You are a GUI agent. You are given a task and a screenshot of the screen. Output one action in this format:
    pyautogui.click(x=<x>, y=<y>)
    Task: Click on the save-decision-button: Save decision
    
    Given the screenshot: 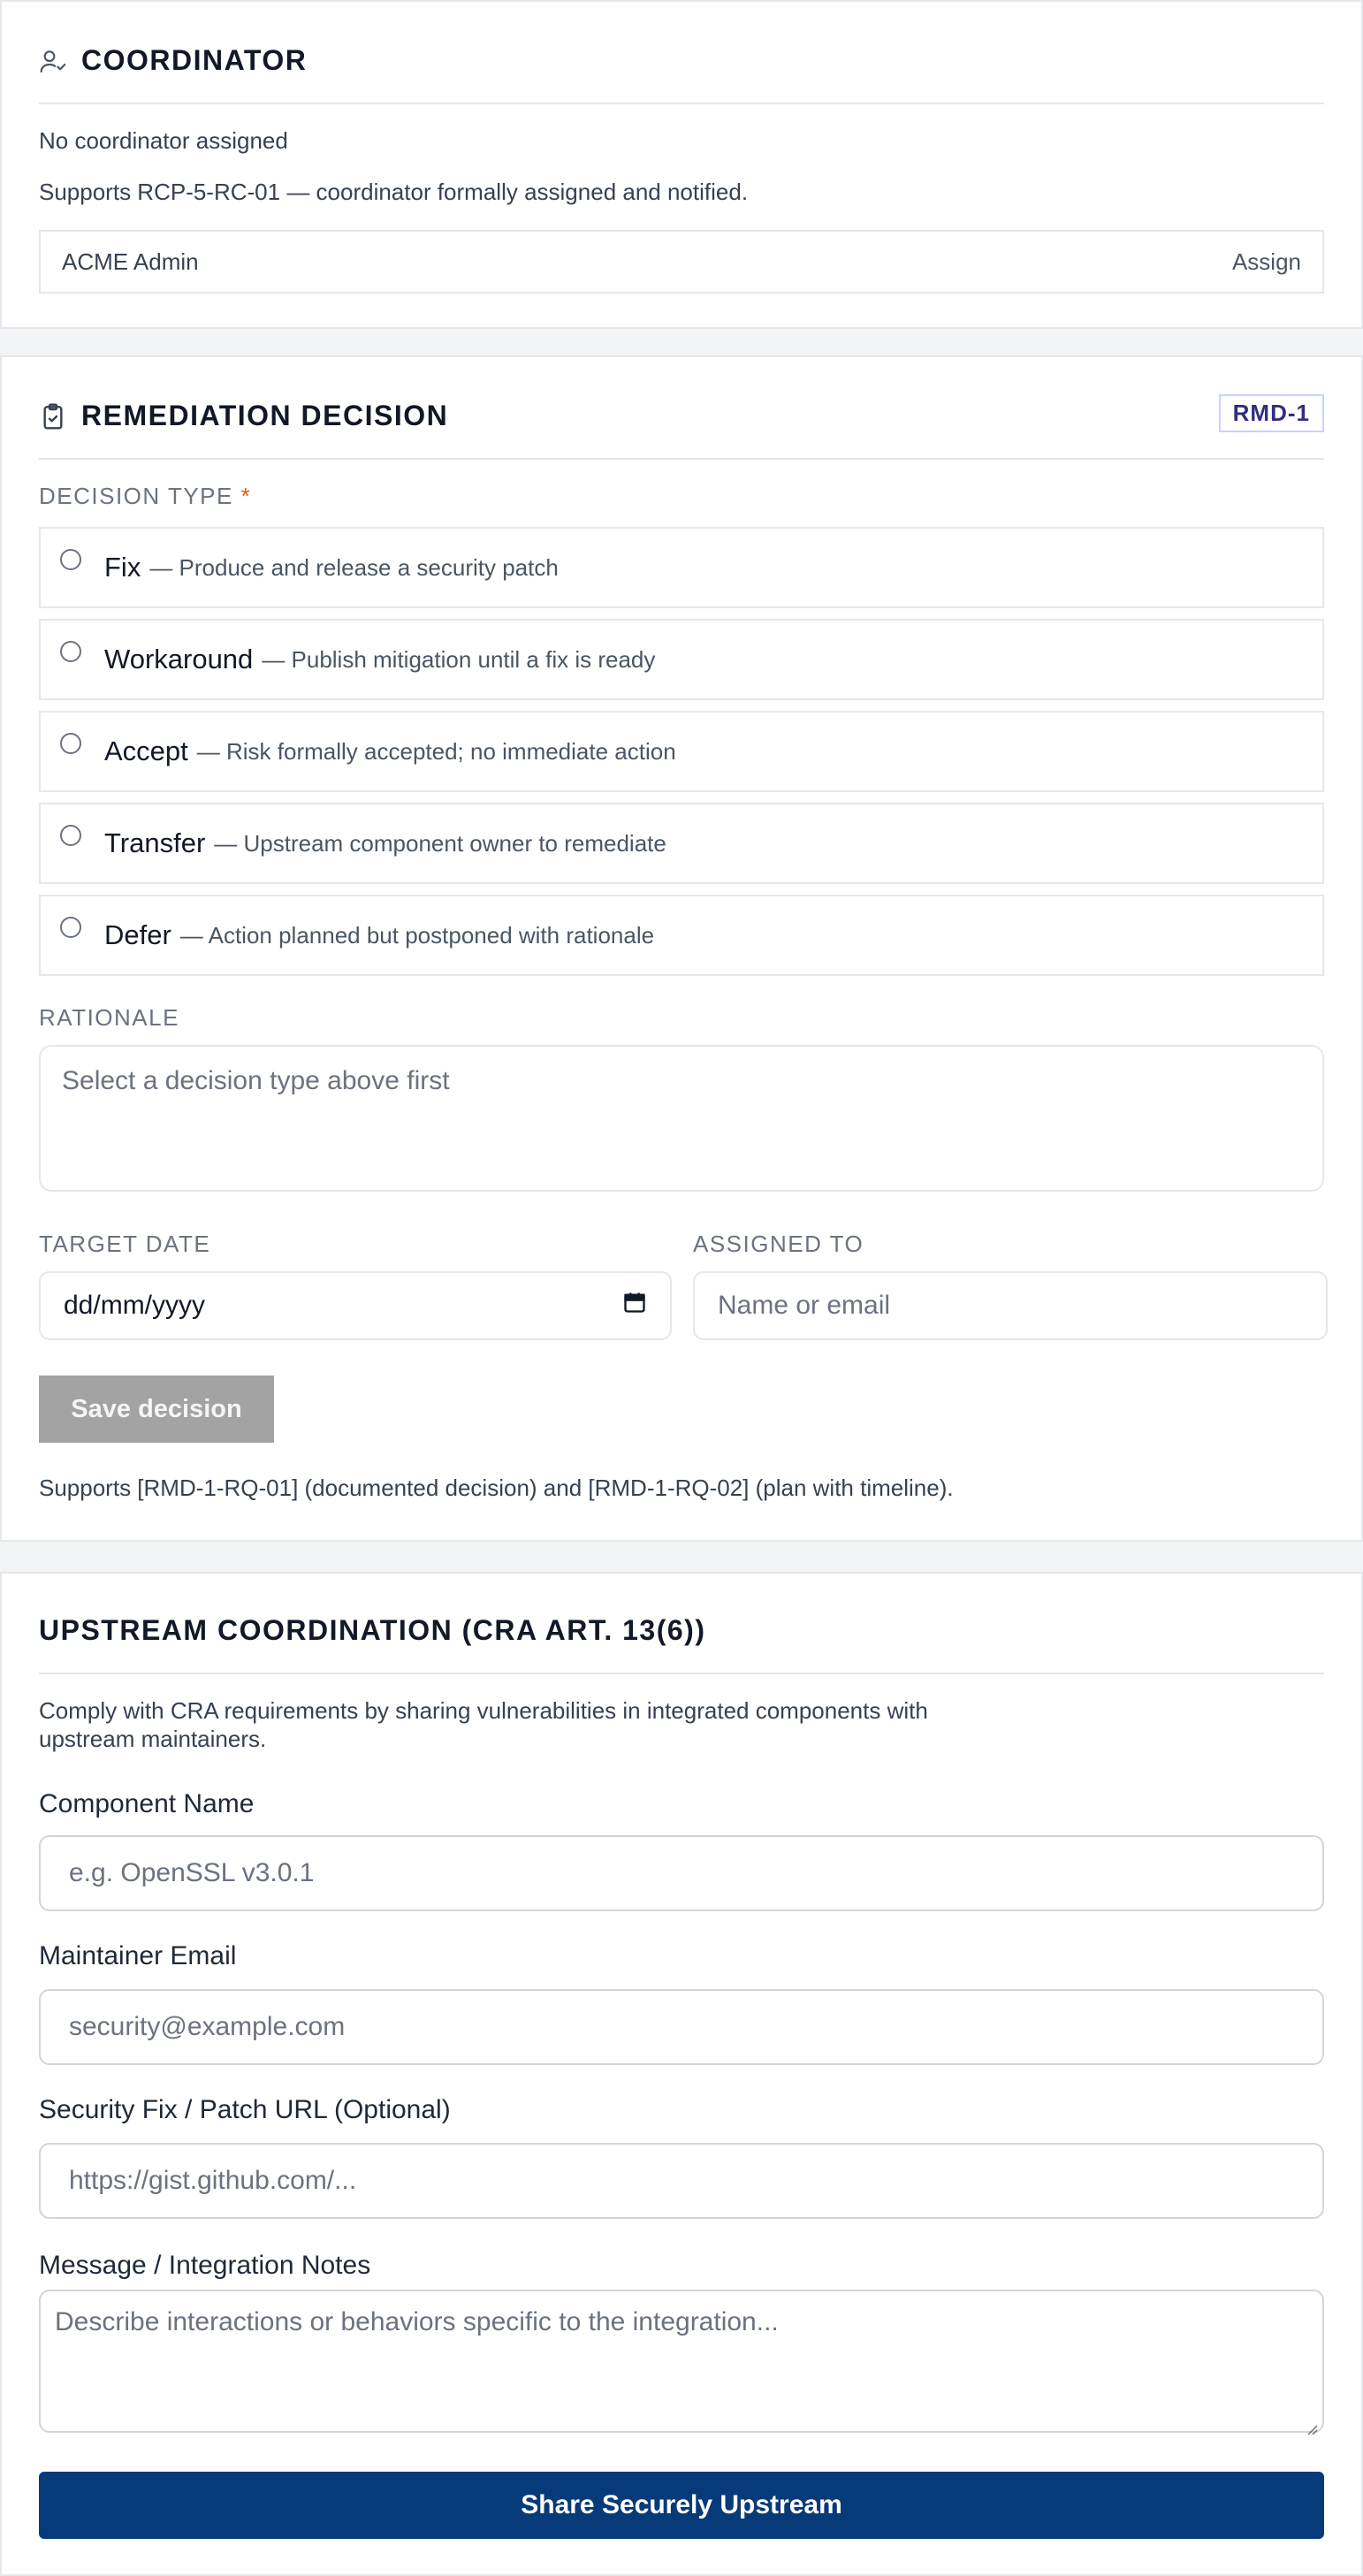 What is the action you would take?
    pyautogui.click(x=156, y=1409)
    